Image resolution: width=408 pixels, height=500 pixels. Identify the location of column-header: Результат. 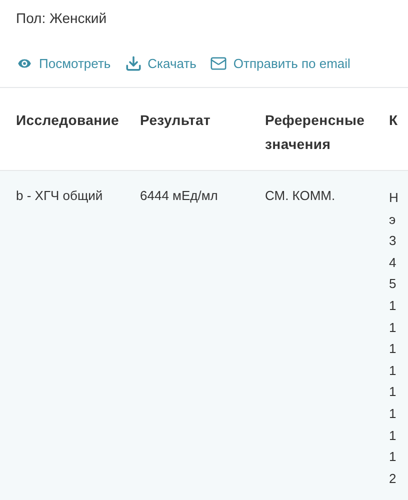
(176, 120).